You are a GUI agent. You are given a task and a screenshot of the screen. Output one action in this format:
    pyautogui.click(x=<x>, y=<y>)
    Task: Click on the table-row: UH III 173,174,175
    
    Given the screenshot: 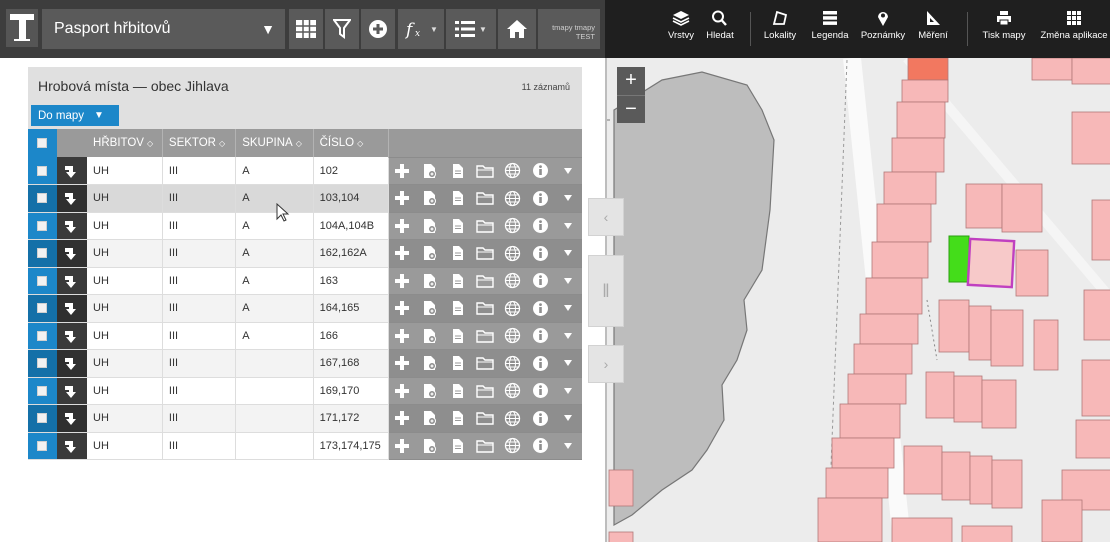 What is the action you would take?
    pyautogui.click(x=305, y=446)
    